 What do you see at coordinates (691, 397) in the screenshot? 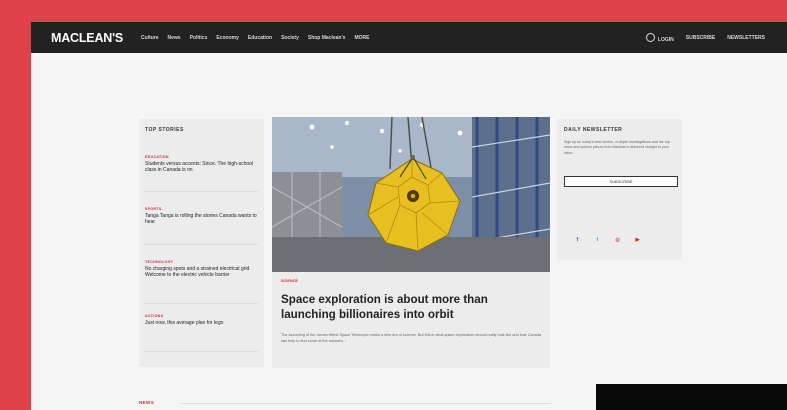
I see `video-player` at bounding box center [691, 397].